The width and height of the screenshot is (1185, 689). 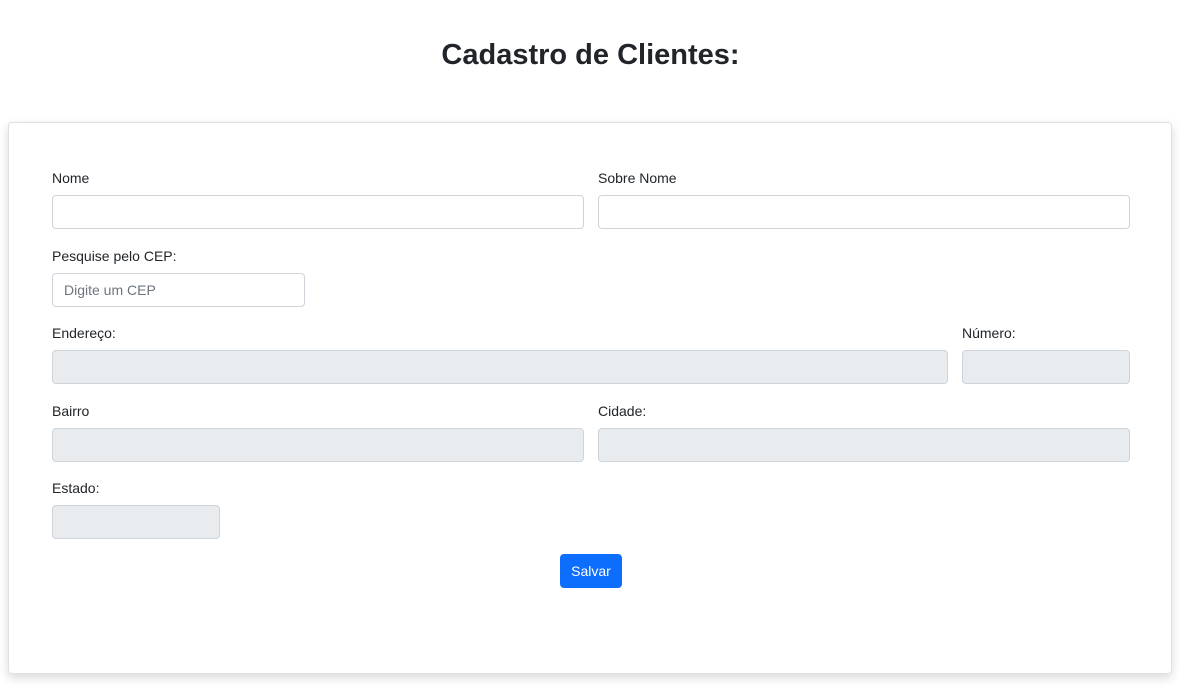 What do you see at coordinates (76, 488) in the screenshot?
I see `estado-label: Estado:` at bounding box center [76, 488].